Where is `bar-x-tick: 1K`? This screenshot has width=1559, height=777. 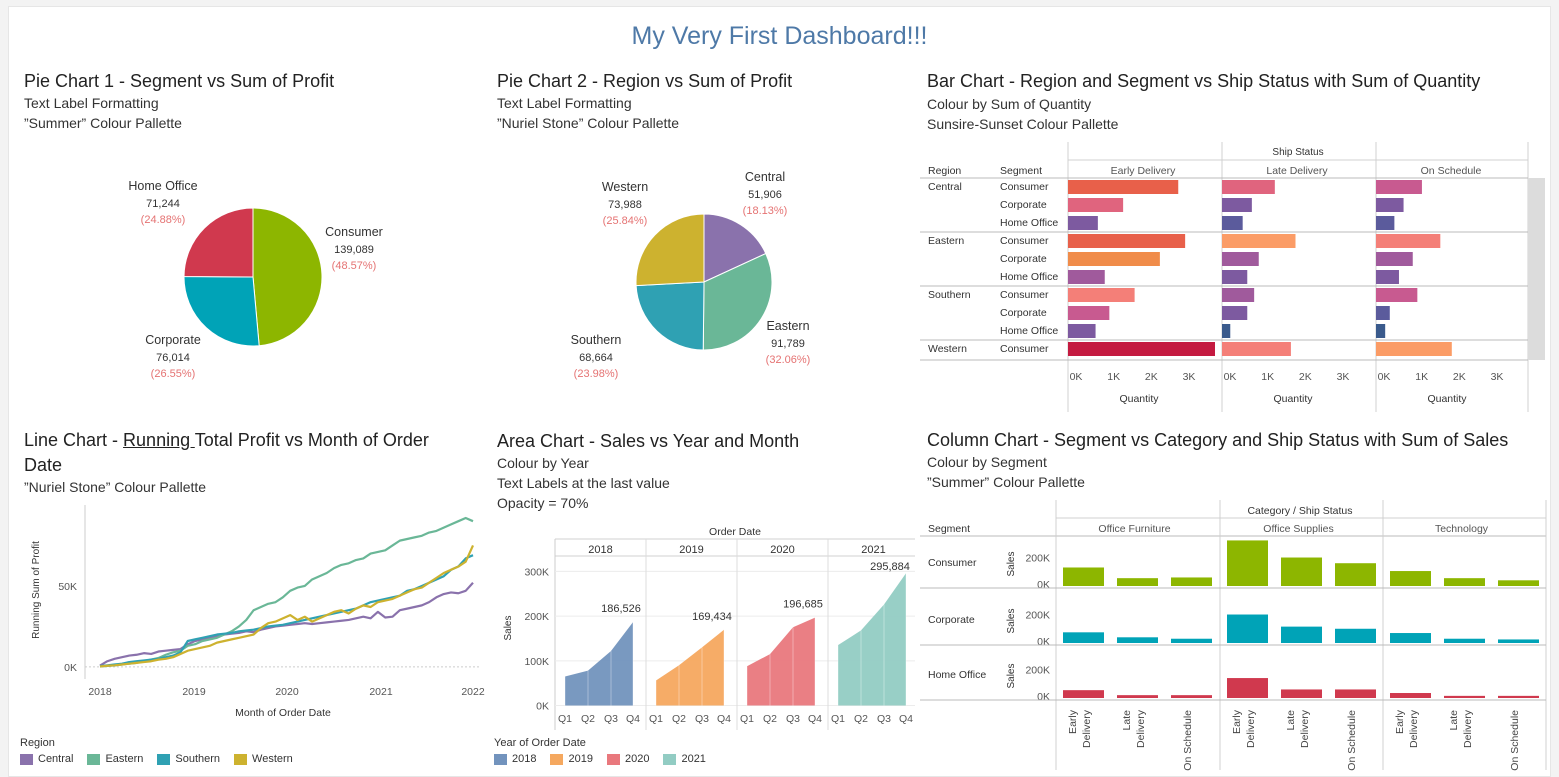 bar-x-tick: 1K is located at coordinates (1267, 377).